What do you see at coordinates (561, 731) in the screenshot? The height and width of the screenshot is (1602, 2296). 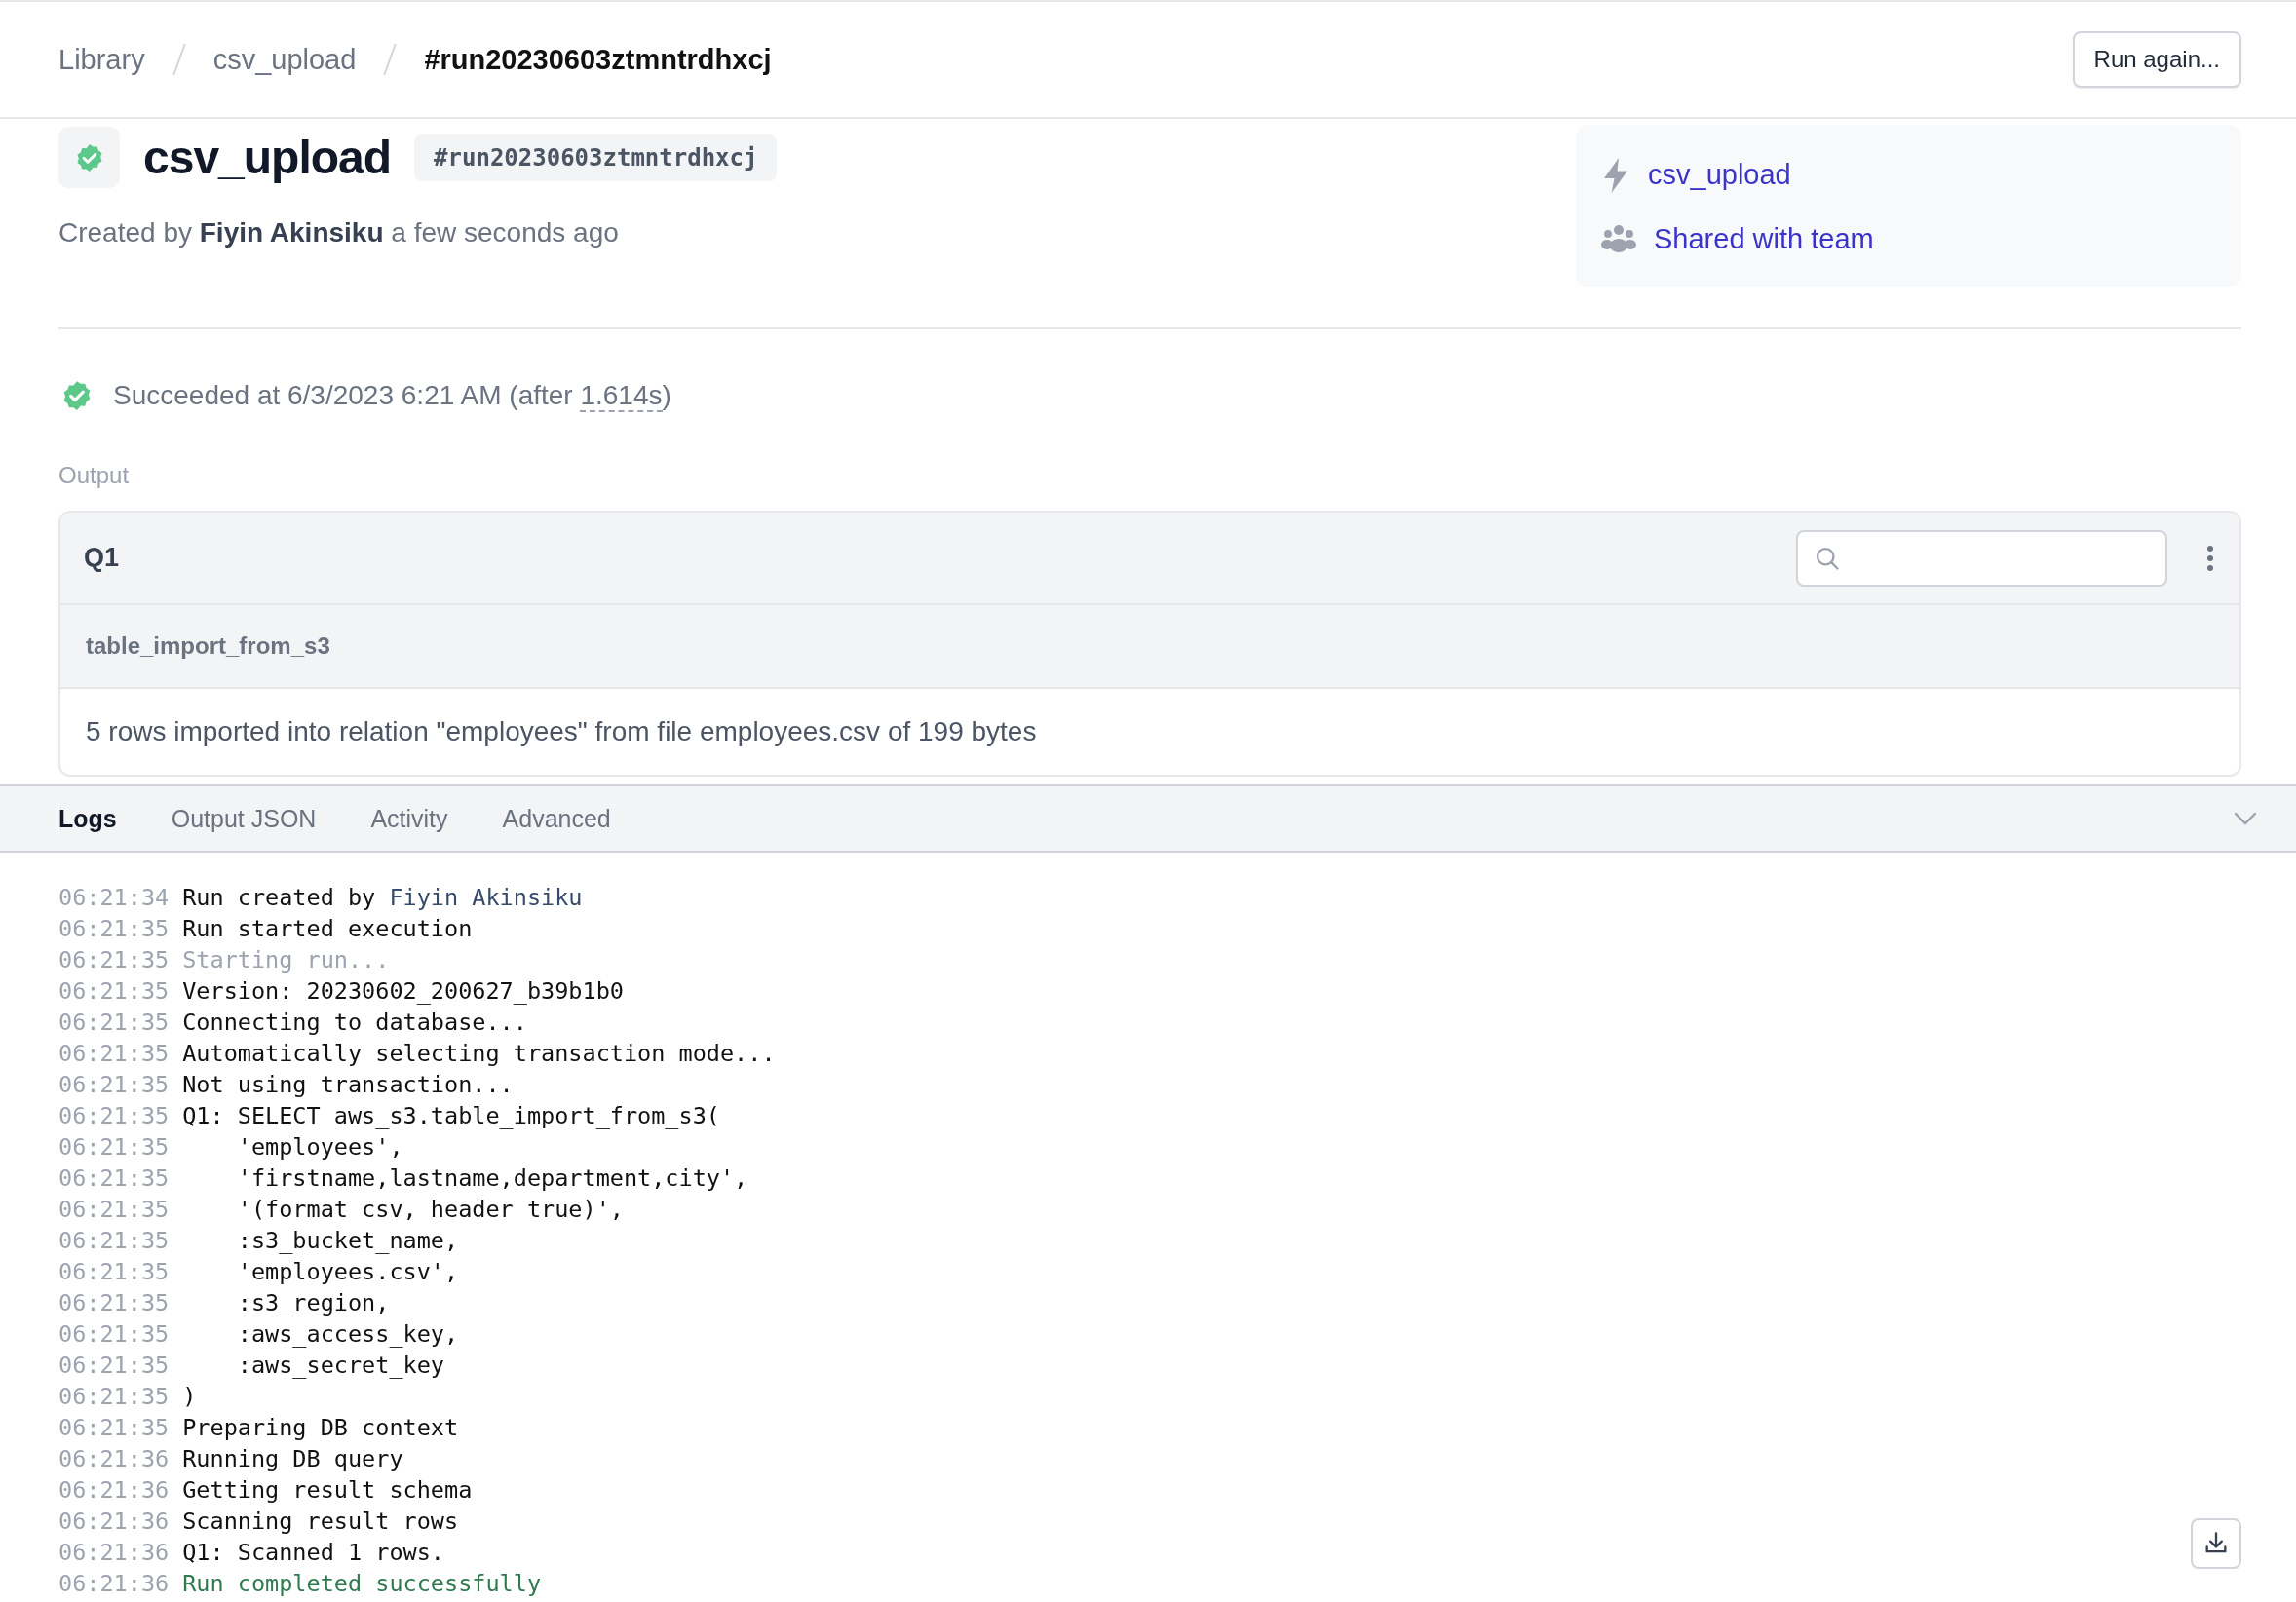 I see `table-cell-text: 5 rows imported into relation "employees" from file employees.csv of 199 bytes` at bounding box center [561, 731].